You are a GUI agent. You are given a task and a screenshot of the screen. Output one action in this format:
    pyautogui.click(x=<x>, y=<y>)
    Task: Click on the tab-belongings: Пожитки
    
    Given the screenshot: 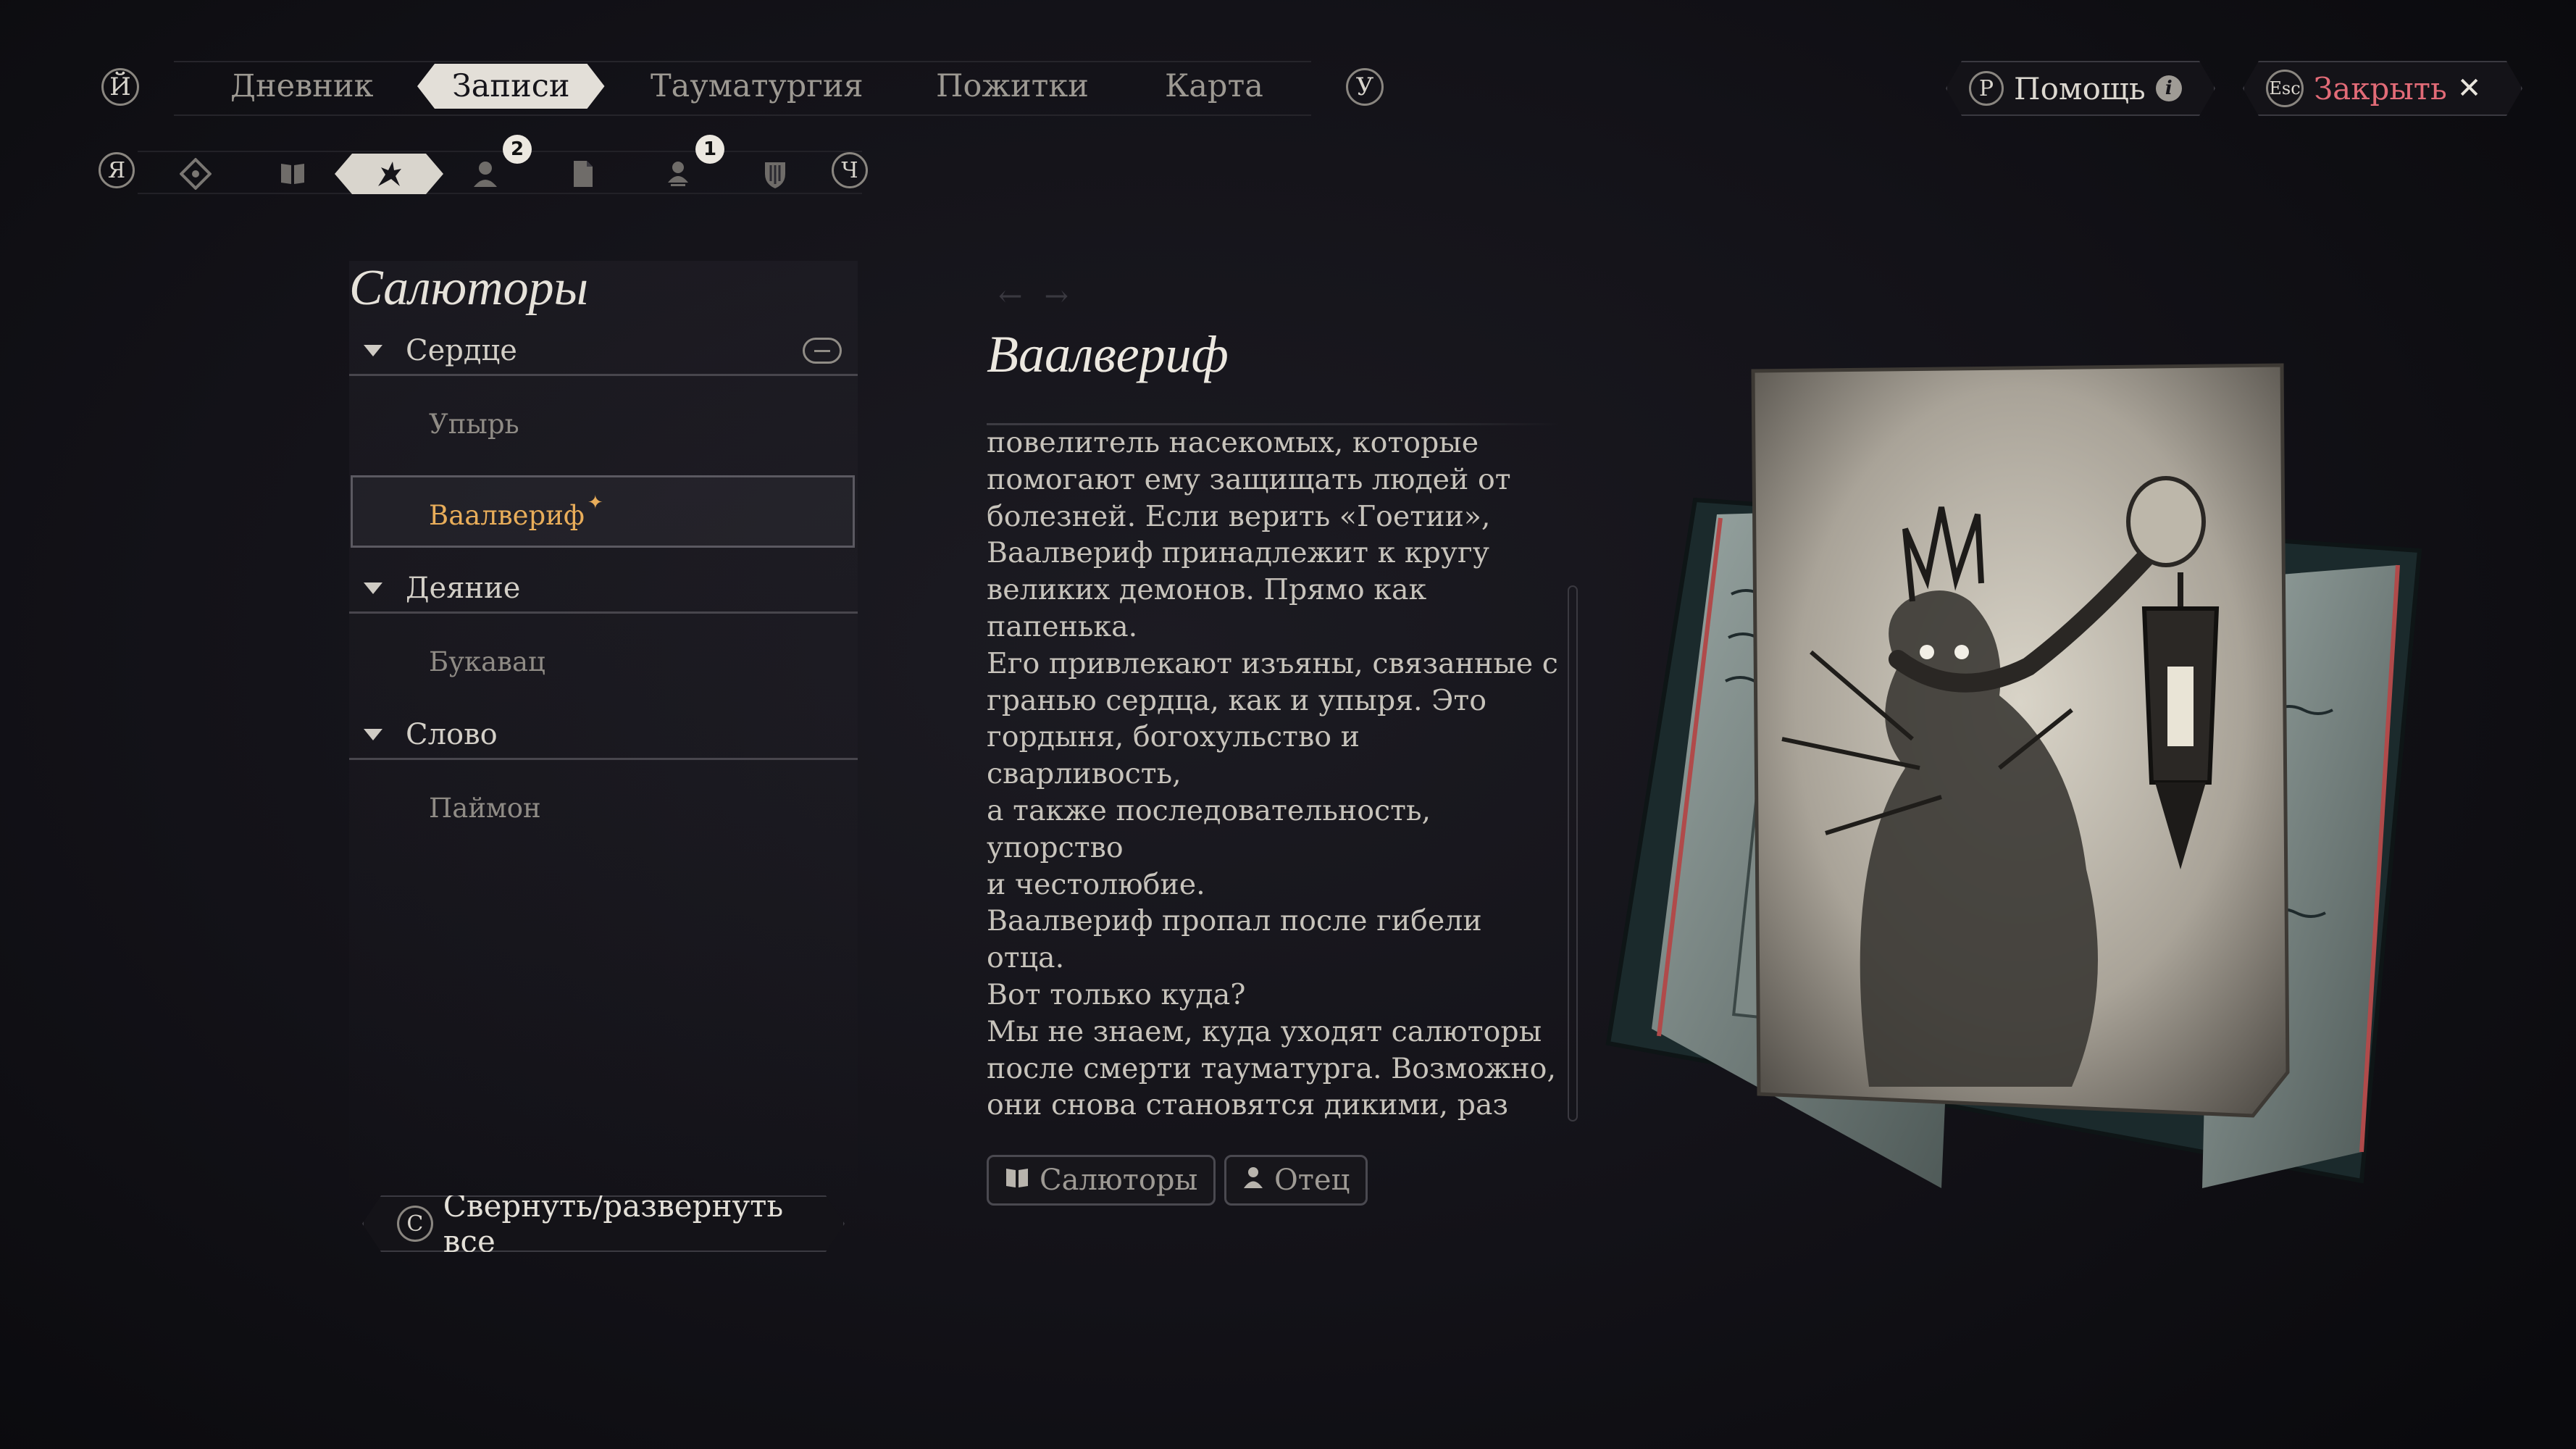 What is the action you would take?
    pyautogui.click(x=1012, y=86)
    